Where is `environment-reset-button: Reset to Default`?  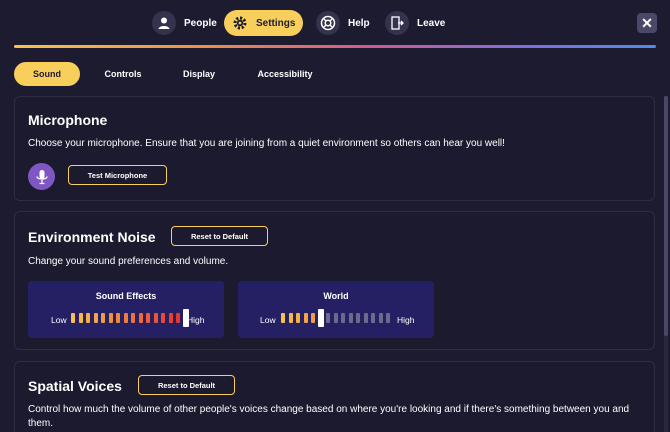 environment-reset-button: Reset to Default is located at coordinates (219, 236).